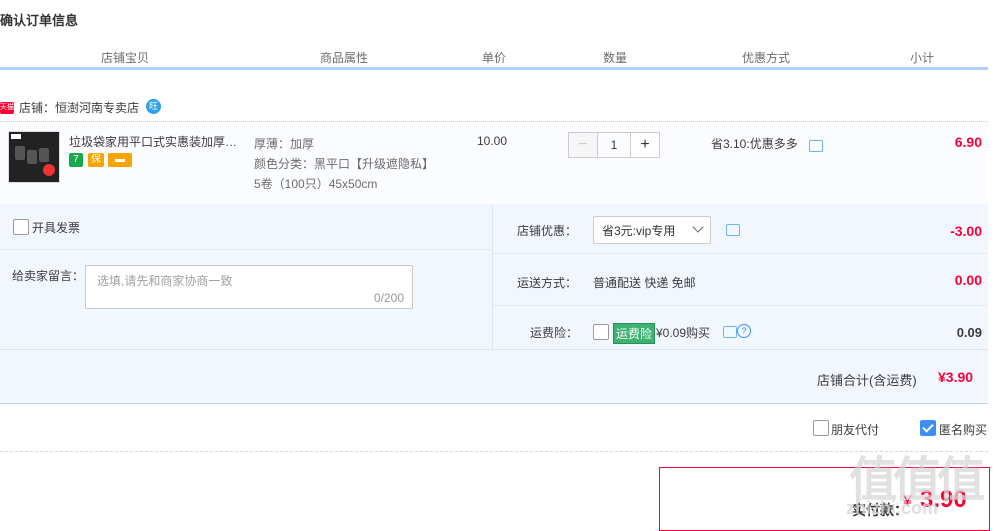 The height and width of the screenshot is (531, 996). I want to click on credit-card-icon: ▬, so click(120, 160).